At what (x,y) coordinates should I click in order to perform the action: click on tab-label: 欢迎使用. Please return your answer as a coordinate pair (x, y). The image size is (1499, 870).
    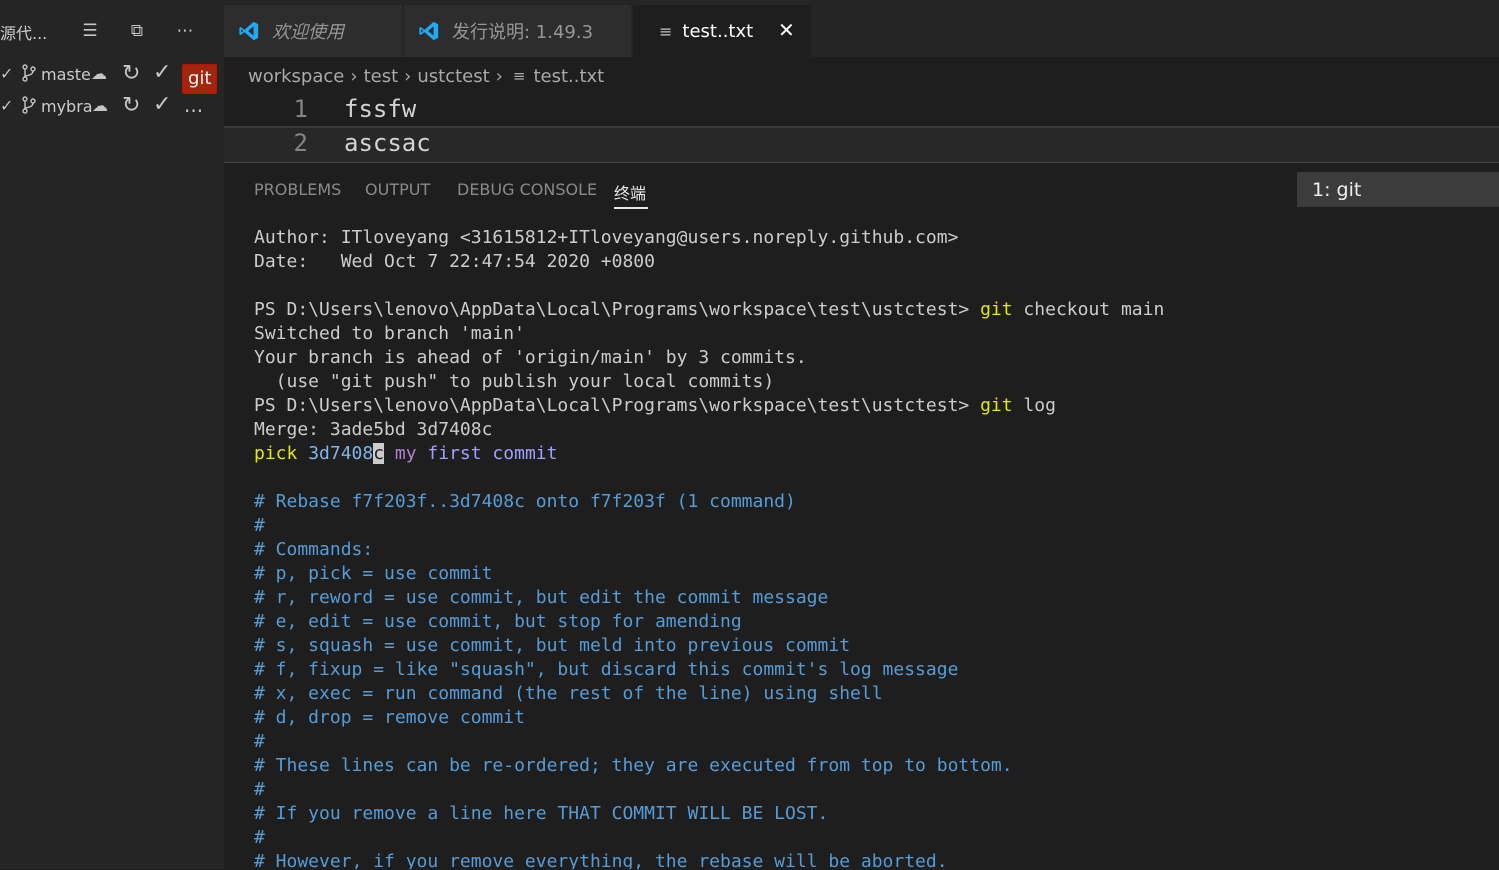
    Looking at the image, I should click on (308, 32).